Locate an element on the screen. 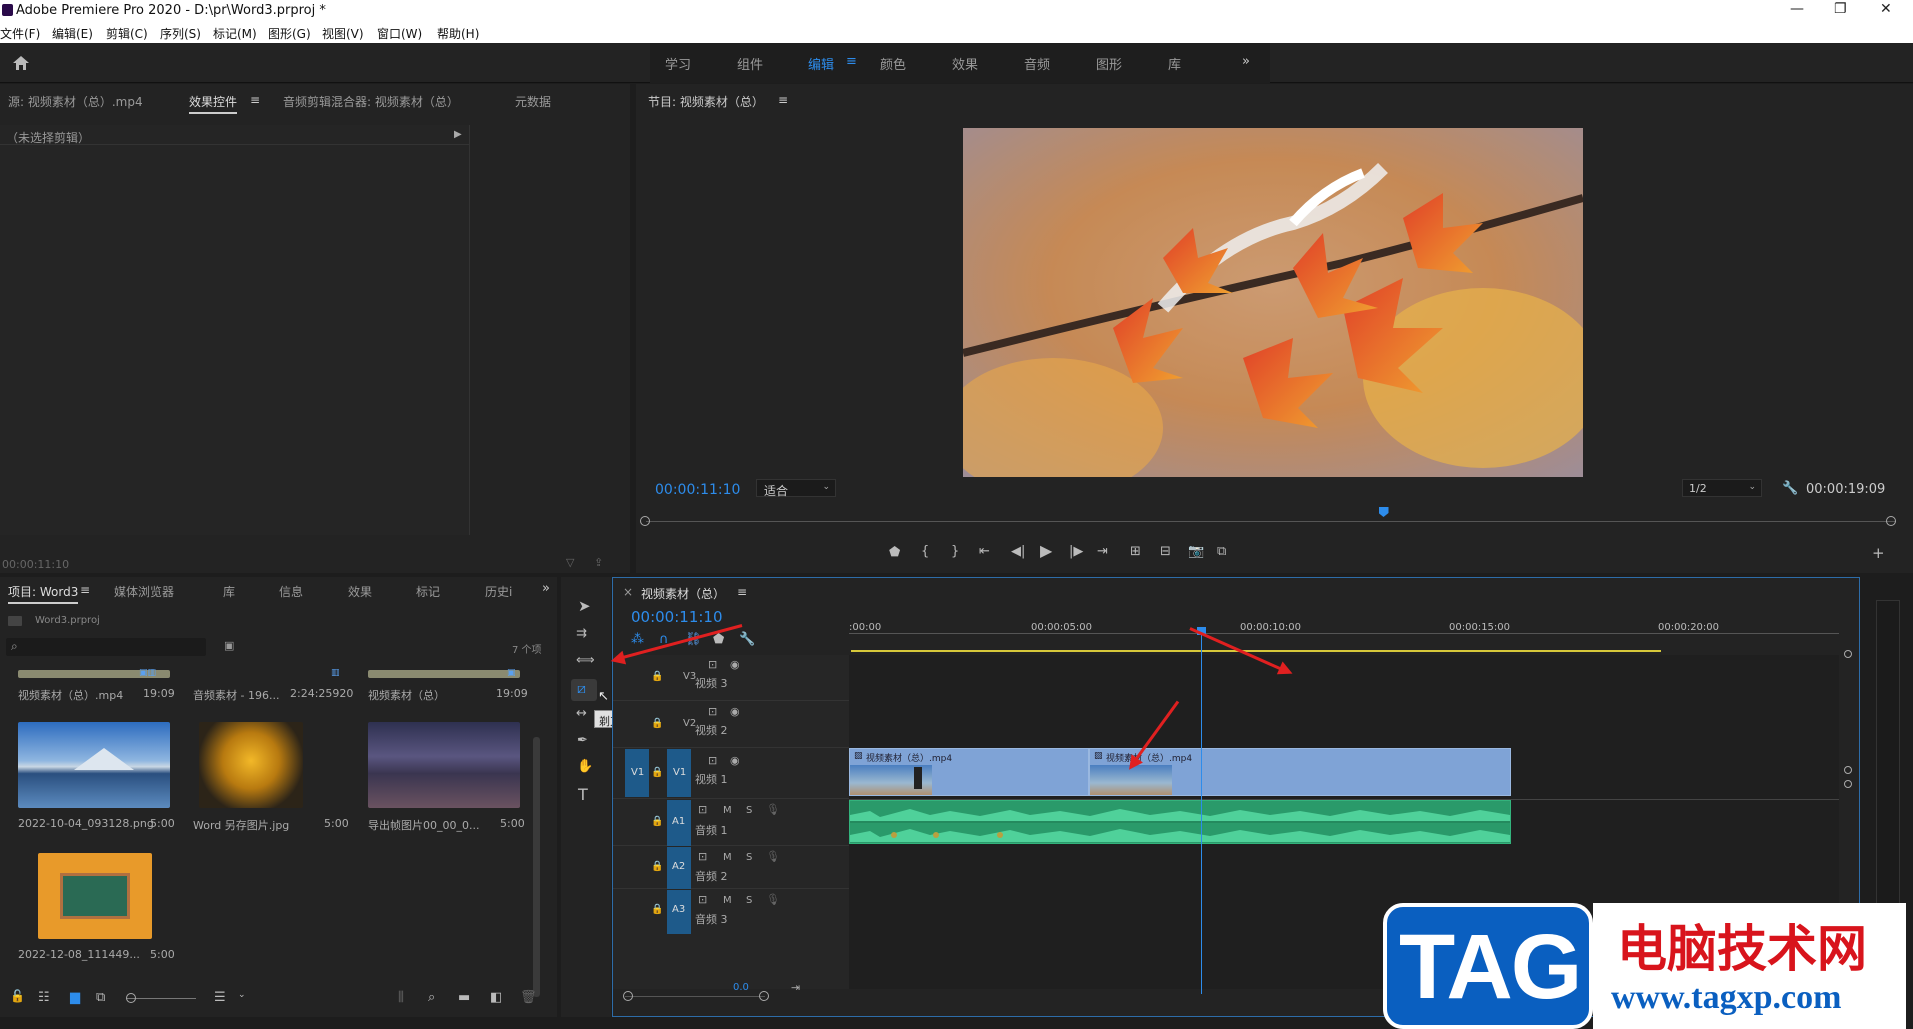 The height and width of the screenshot is (1029, 1913). tab-audio-clip-mixer: 音频剪辑混合器: 视频素材（总） is located at coordinates (371, 101).